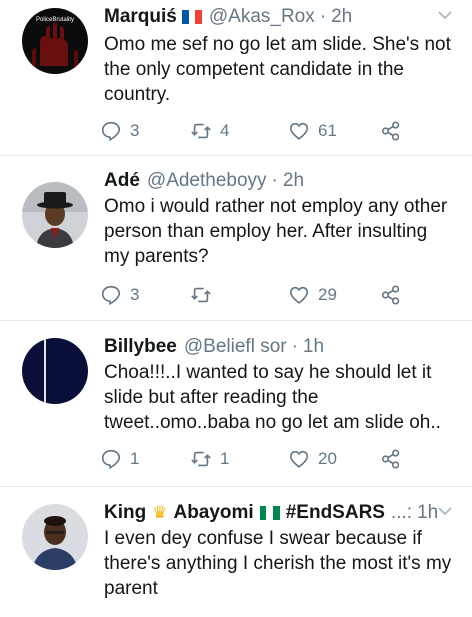 The width and height of the screenshot is (472, 617). What do you see at coordinates (262, 17) in the screenshot?
I see `handle: @Akas_Rox` at bounding box center [262, 17].